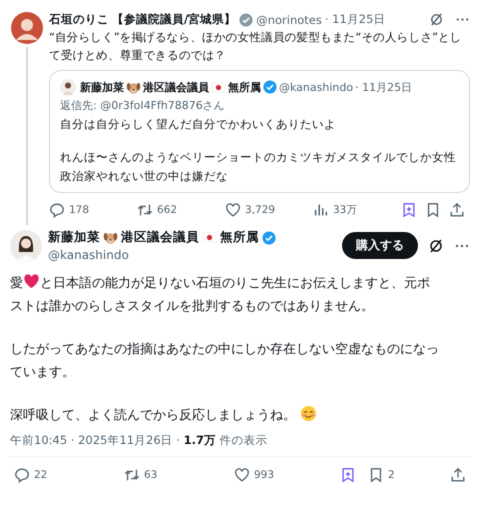 This screenshot has width=480, height=517. What do you see at coordinates (345, 210) in the screenshot?
I see `action-count: 33万` at bounding box center [345, 210].